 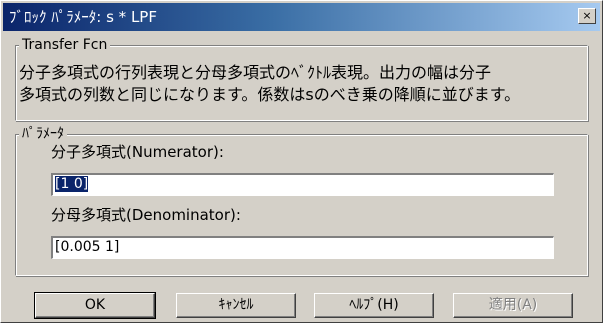 I want to click on close-button: ×, so click(x=587, y=16).